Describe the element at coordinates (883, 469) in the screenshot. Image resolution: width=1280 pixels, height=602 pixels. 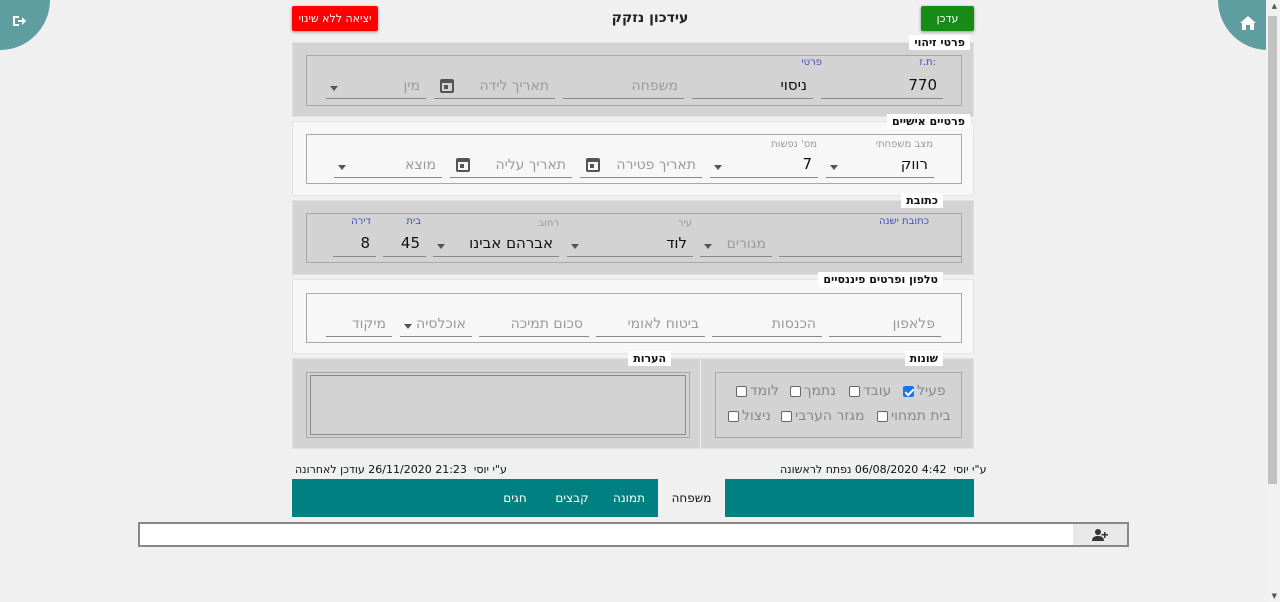
I see `opened-info: ע"י יוסי 4:42 06/08/2020 נפתח לראשונה` at that location.